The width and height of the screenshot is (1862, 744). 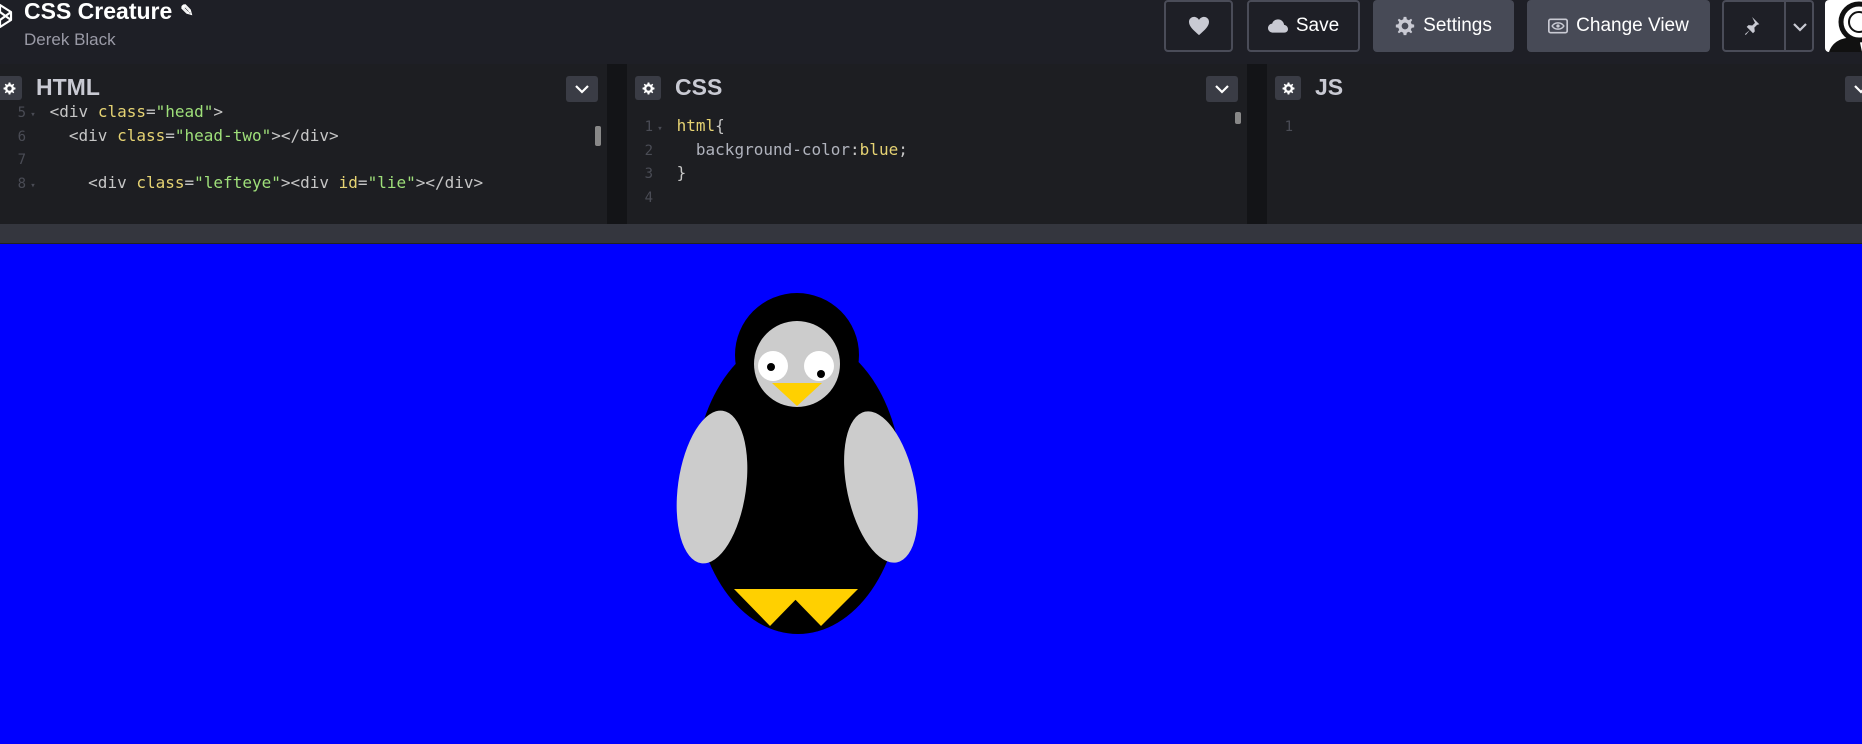 I want to click on html-pane-title: HTML, so click(x=68, y=87).